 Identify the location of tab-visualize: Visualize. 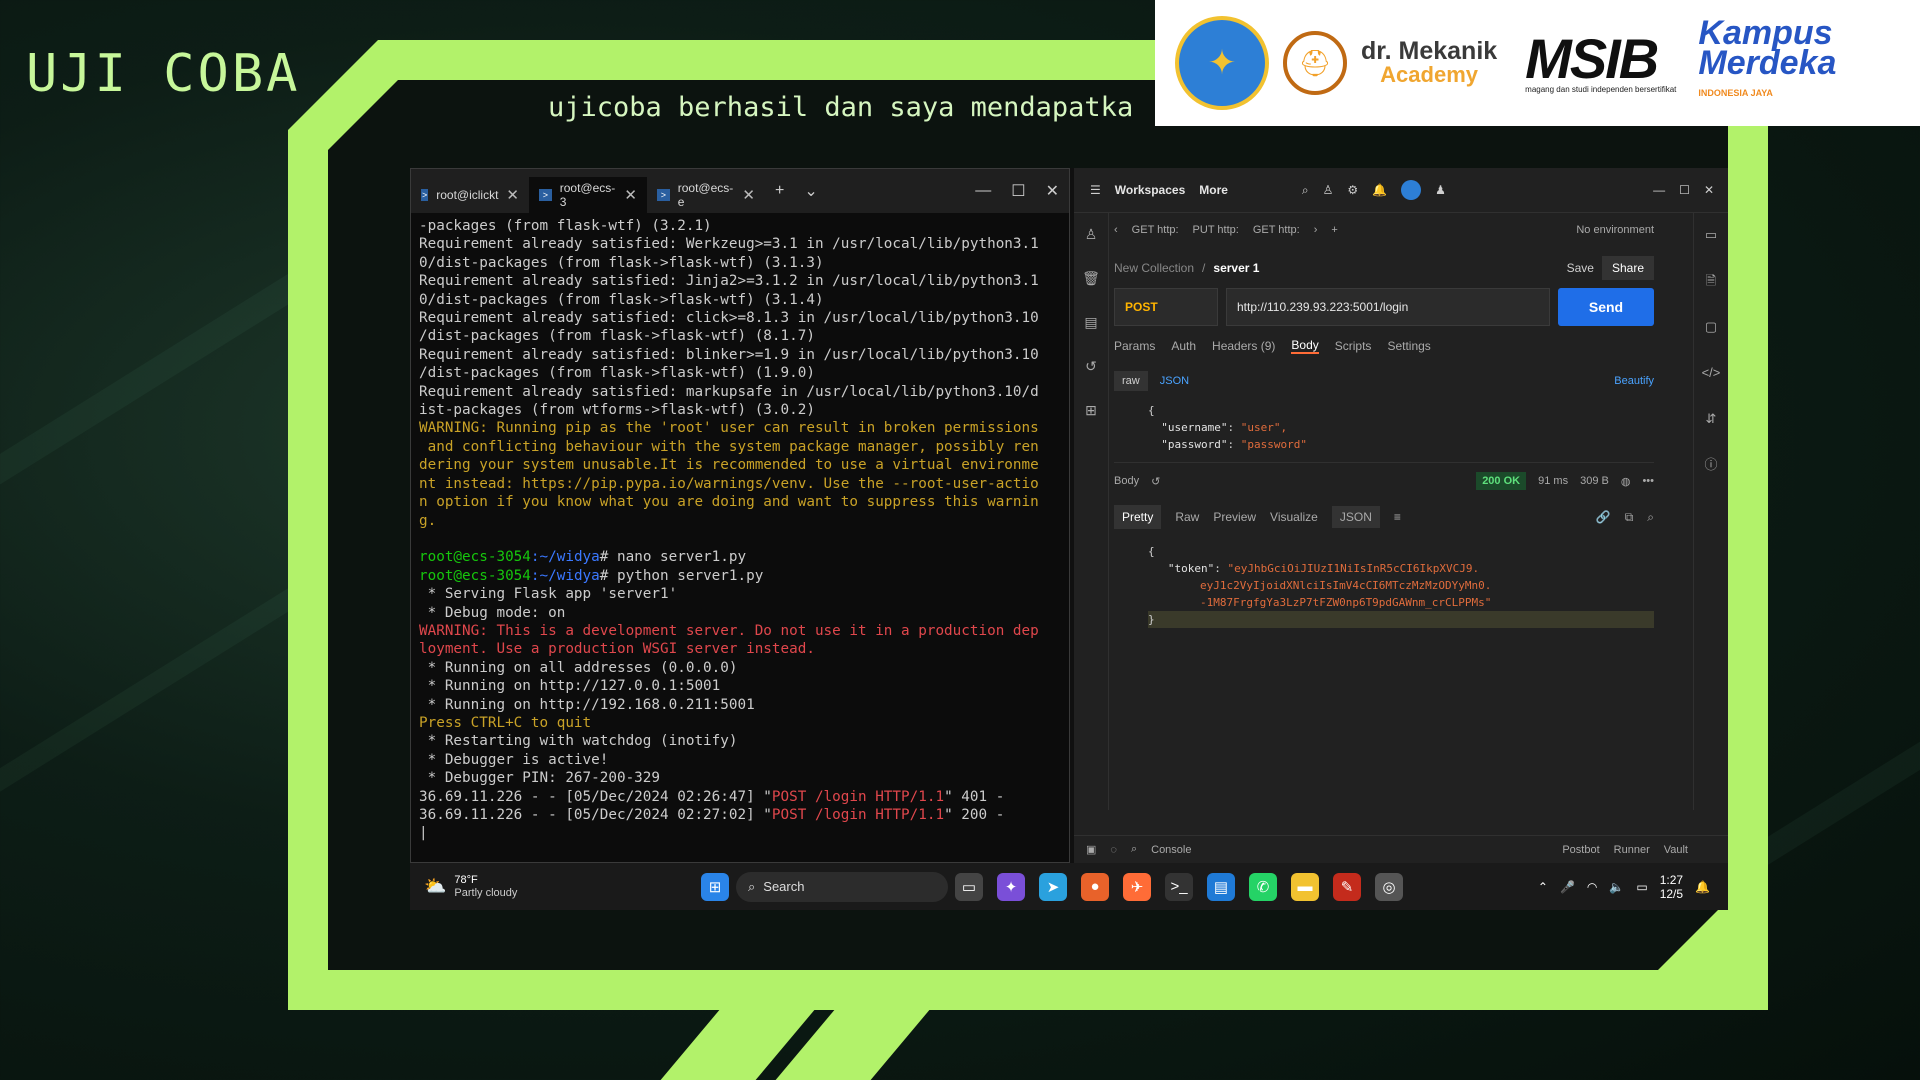
(1294, 517).